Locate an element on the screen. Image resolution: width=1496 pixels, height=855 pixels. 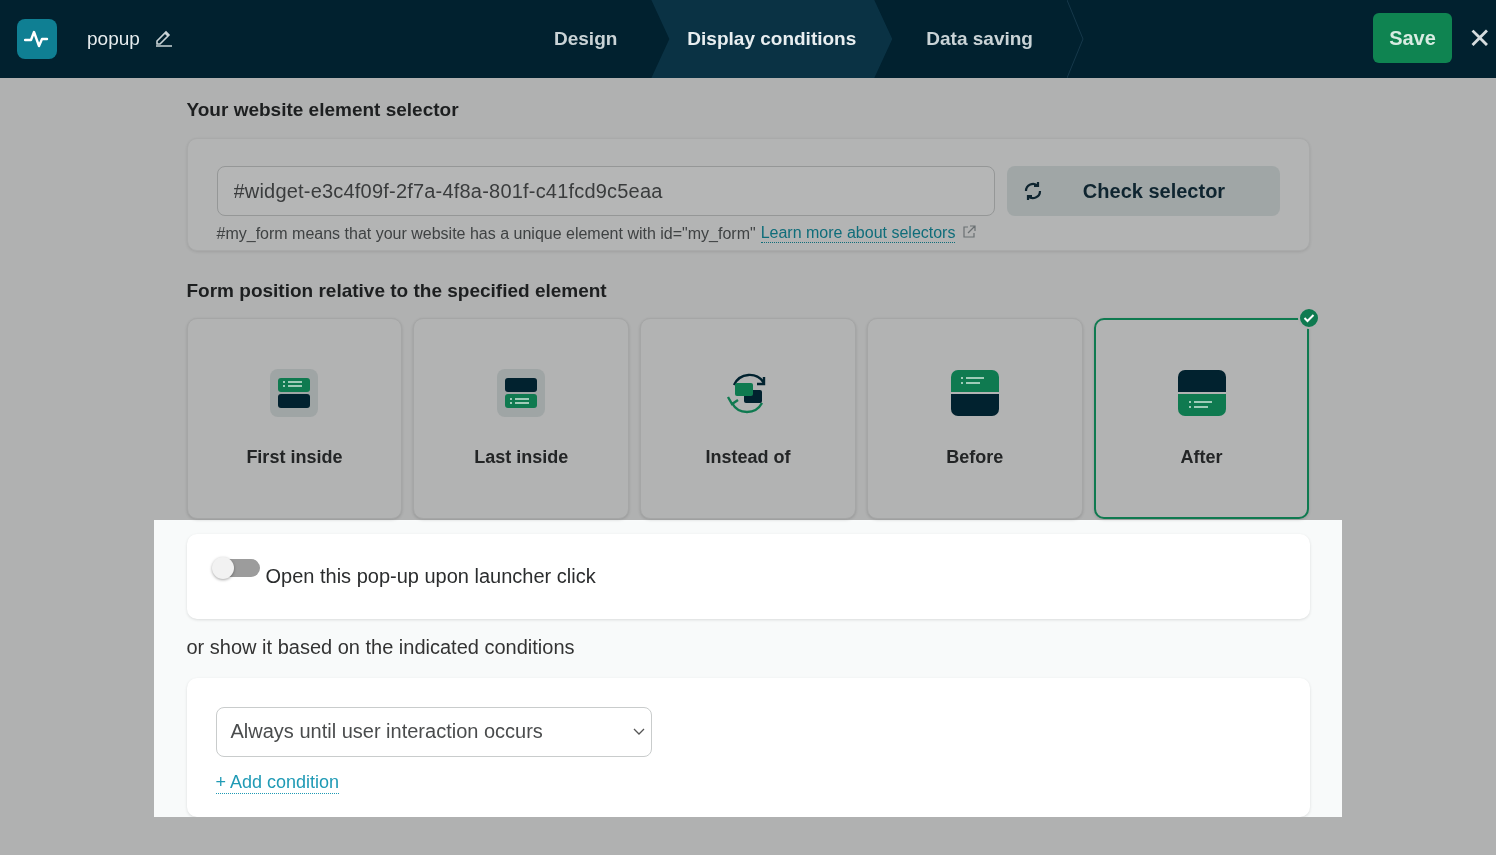
selector-hint: #my_form means that your website has a unique element with id="my_form" is located at coordinates (486, 233).